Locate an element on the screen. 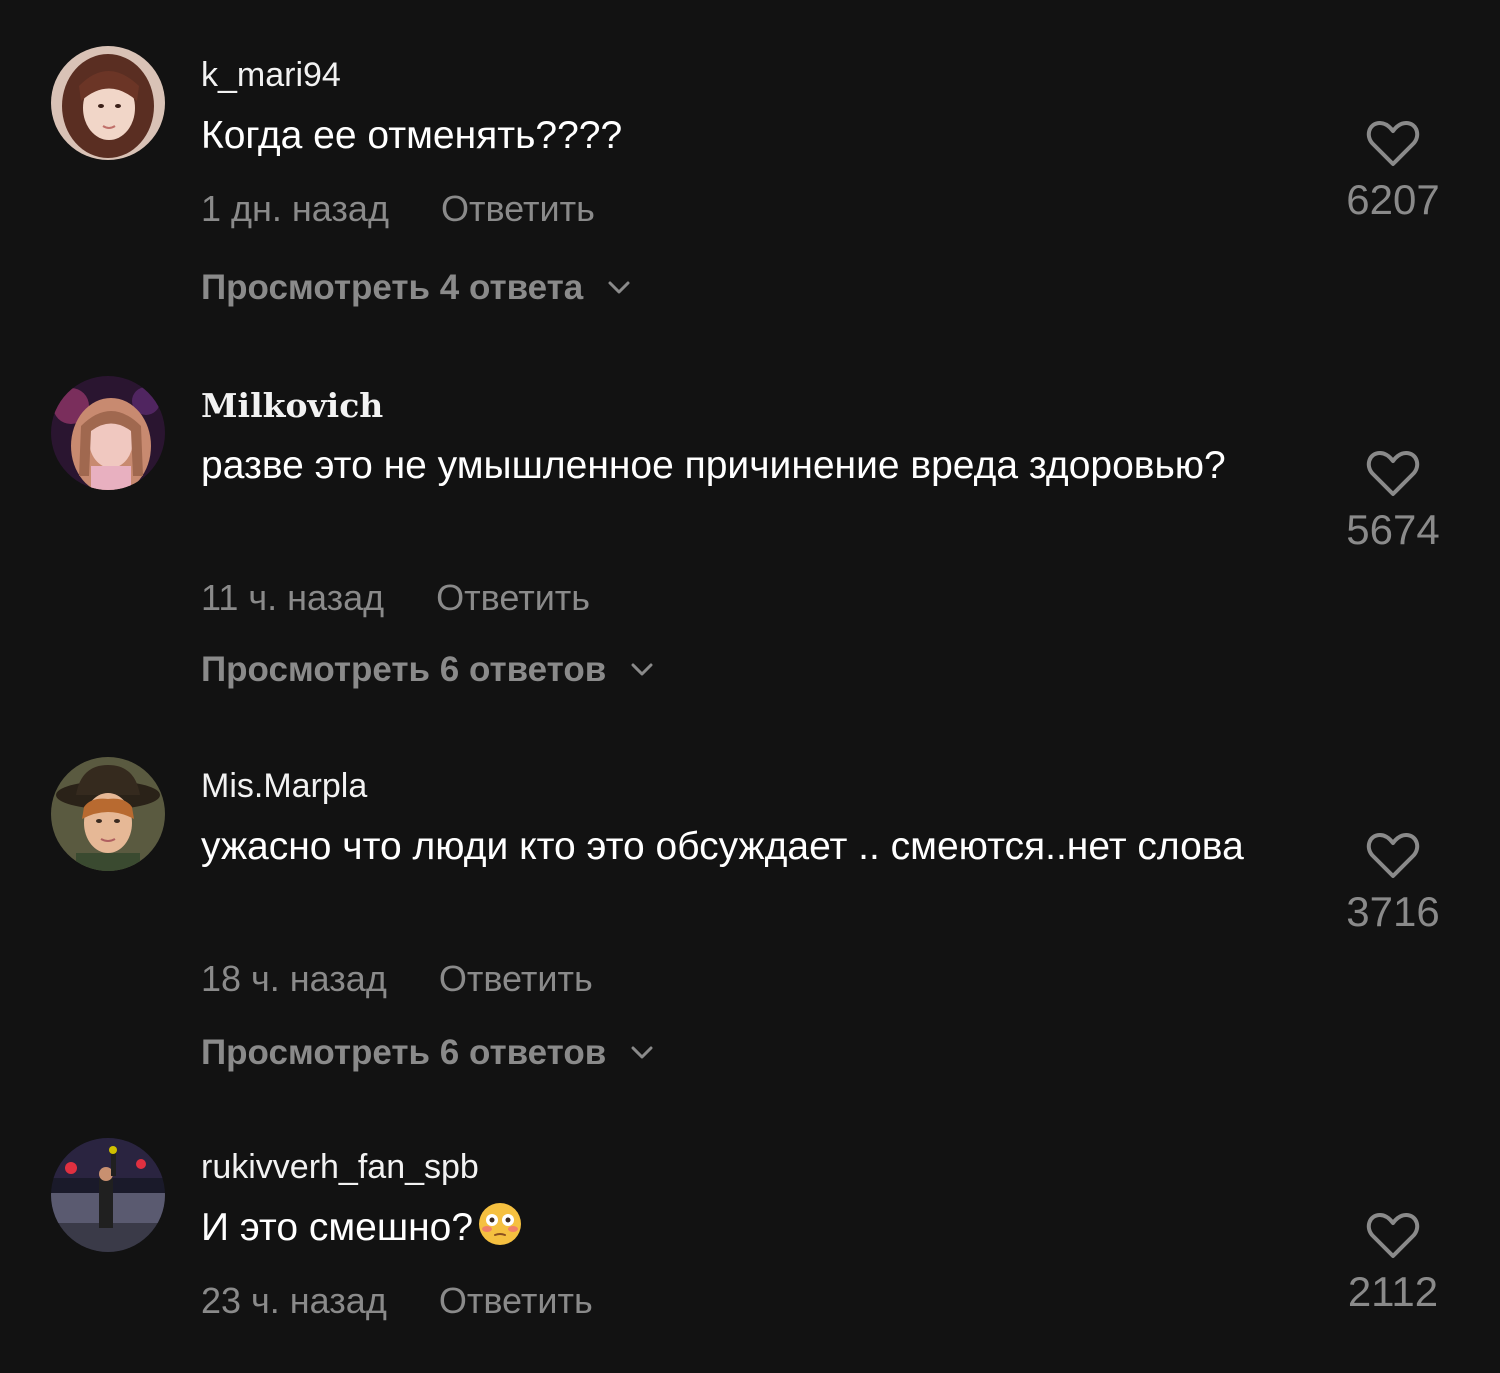 This screenshot has height=1373, width=1500. timestamp: 18 ч. назад is located at coordinates (294, 978).